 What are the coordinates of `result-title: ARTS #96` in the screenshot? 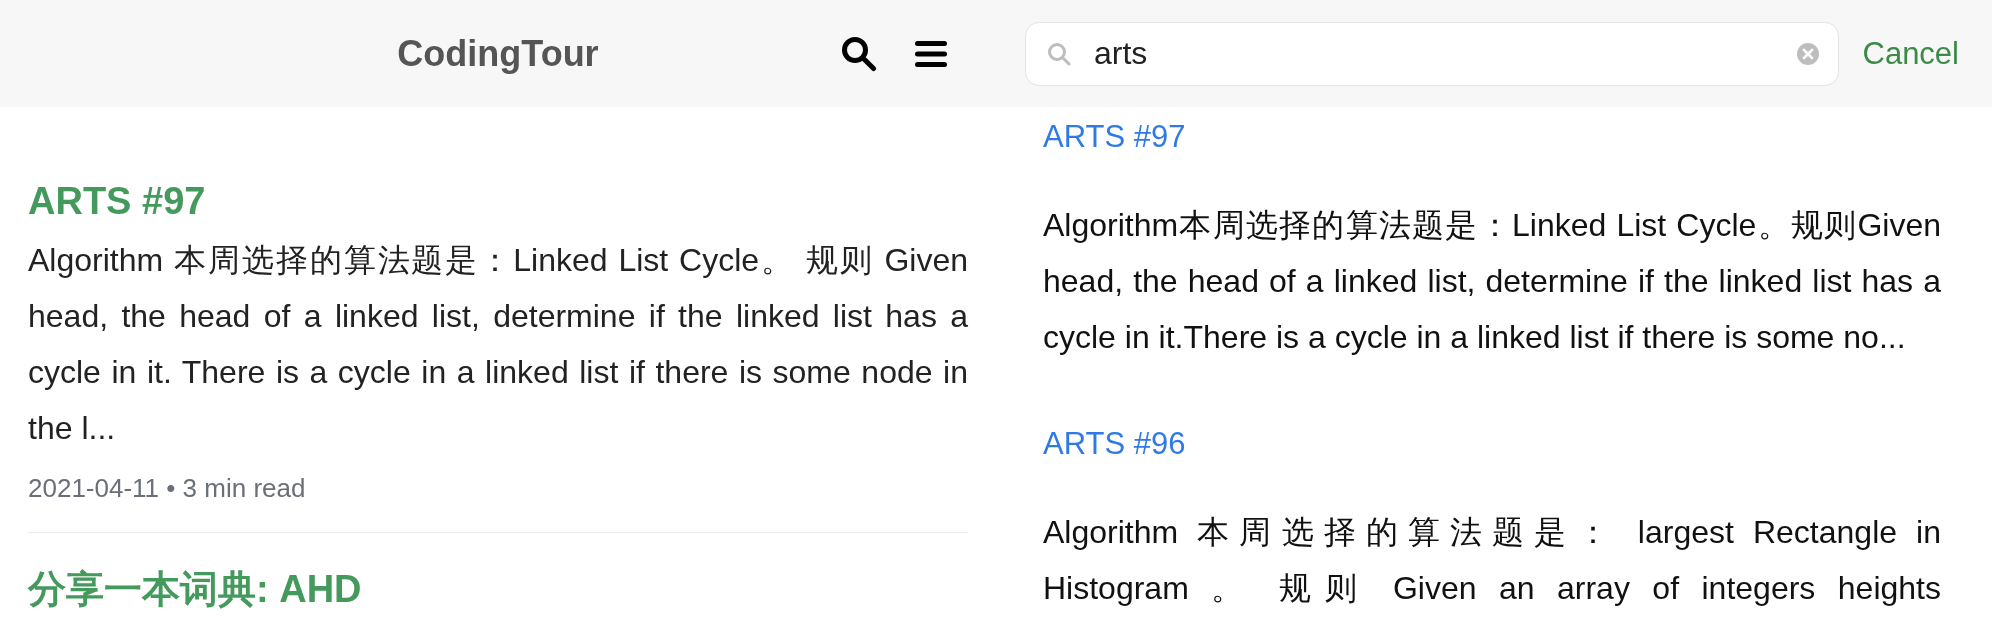 It's located at (1114, 444).